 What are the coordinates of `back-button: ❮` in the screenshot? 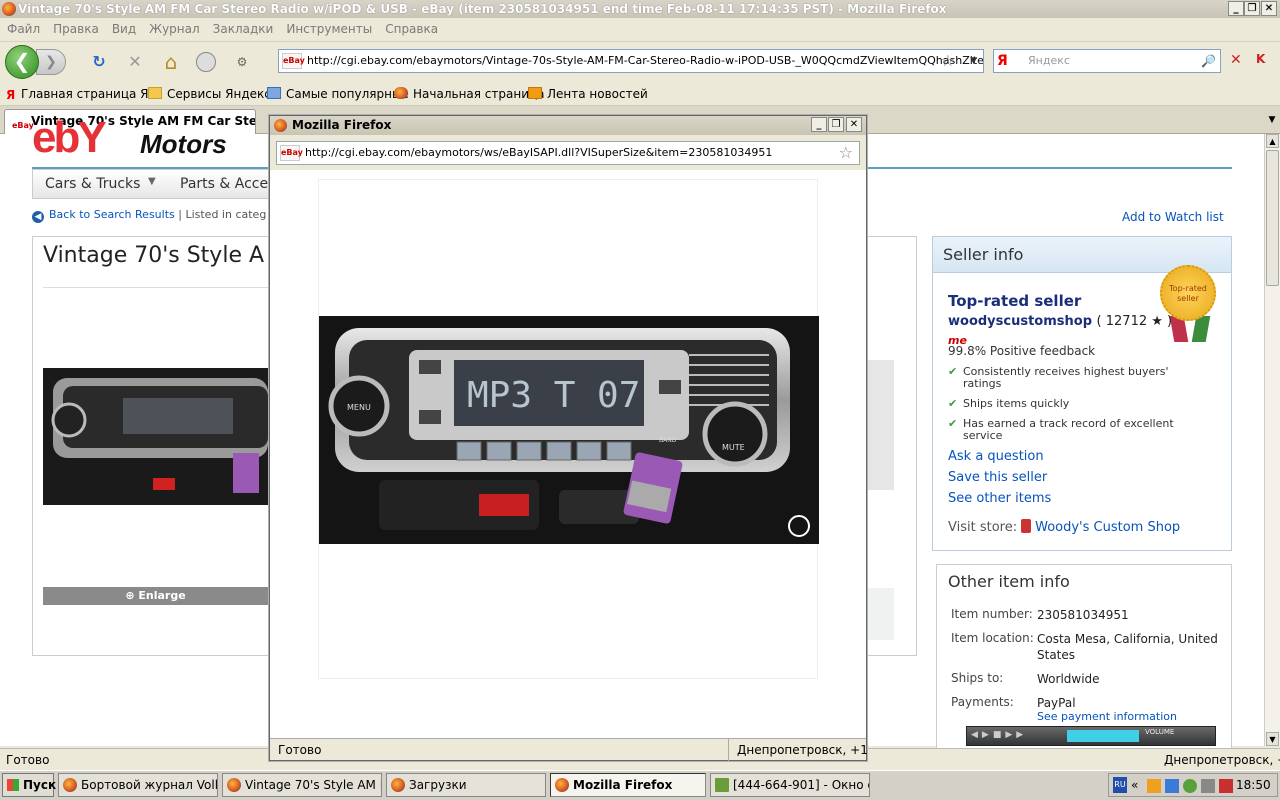 It's located at (22, 62).